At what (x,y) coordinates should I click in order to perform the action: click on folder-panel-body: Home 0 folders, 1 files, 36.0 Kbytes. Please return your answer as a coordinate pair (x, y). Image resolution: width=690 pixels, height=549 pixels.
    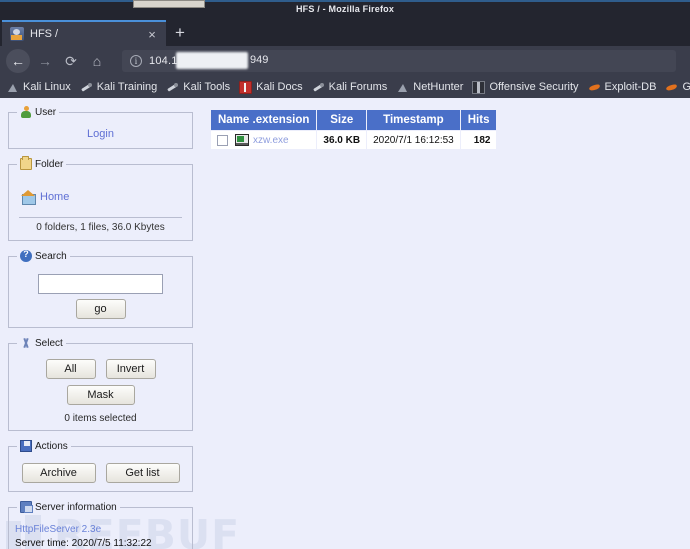
    Looking at the image, I should click on (100, 204).